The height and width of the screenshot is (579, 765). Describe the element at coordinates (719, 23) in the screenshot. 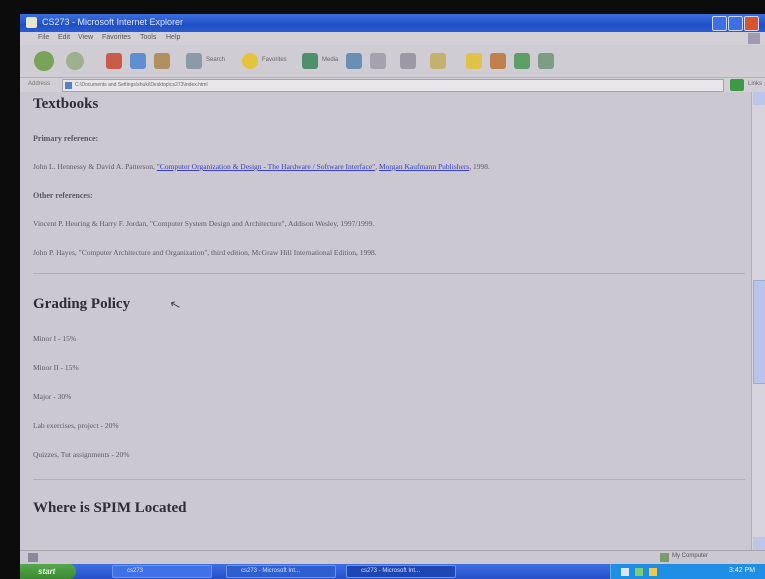

I see `minimize-button` at that location.